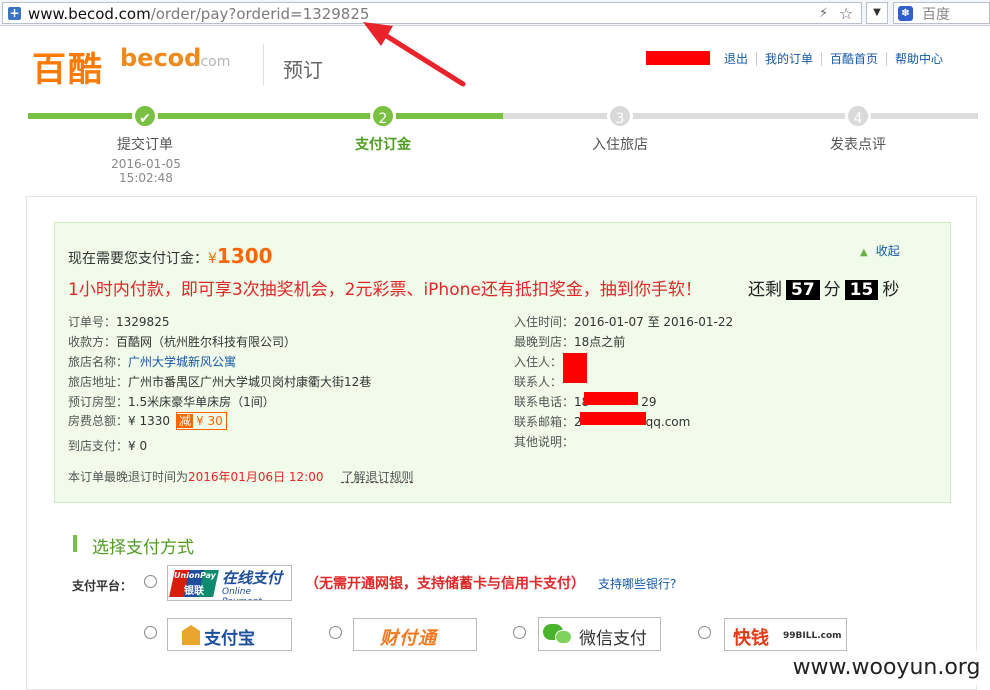 The image size is (990, 690). What do you see at coordinates (145, 116) in the screenshot?
I see `step-1-check-icon: ✔` at bounding box center [145, 116].